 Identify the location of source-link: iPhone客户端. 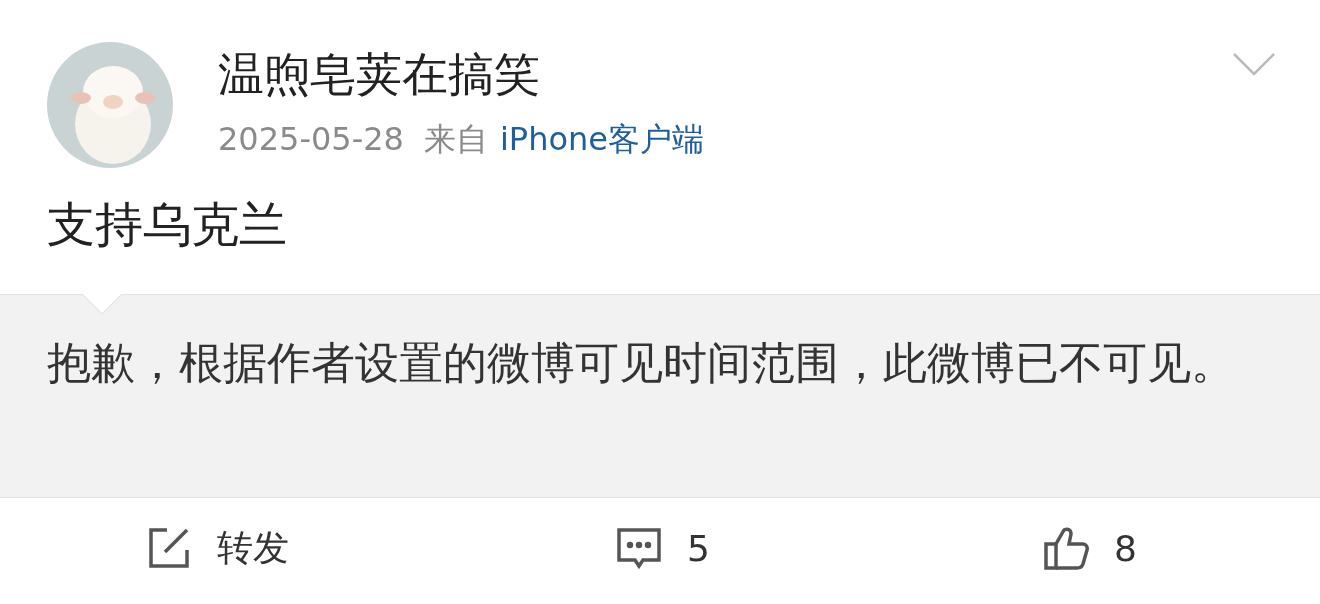
(601, 139).